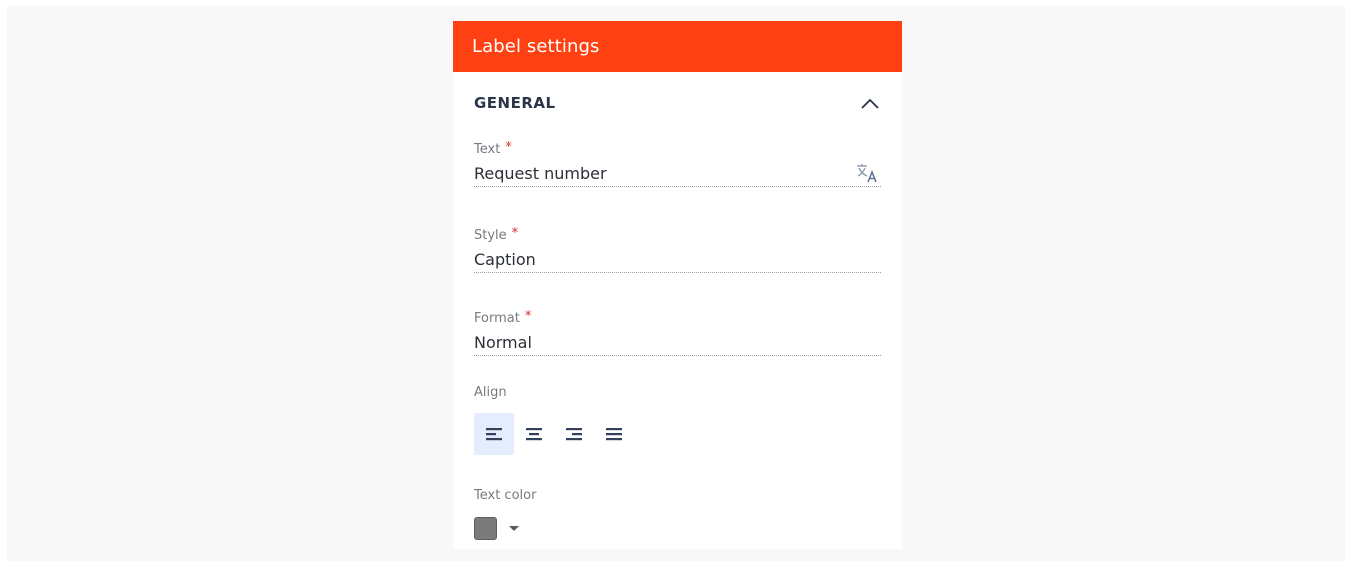 The height and width of the screenshot is (561, 1351). What do you see at coordinates (490, 235) in the screenshot?
I see `style-label: Style` at bounding box center [490, 235].